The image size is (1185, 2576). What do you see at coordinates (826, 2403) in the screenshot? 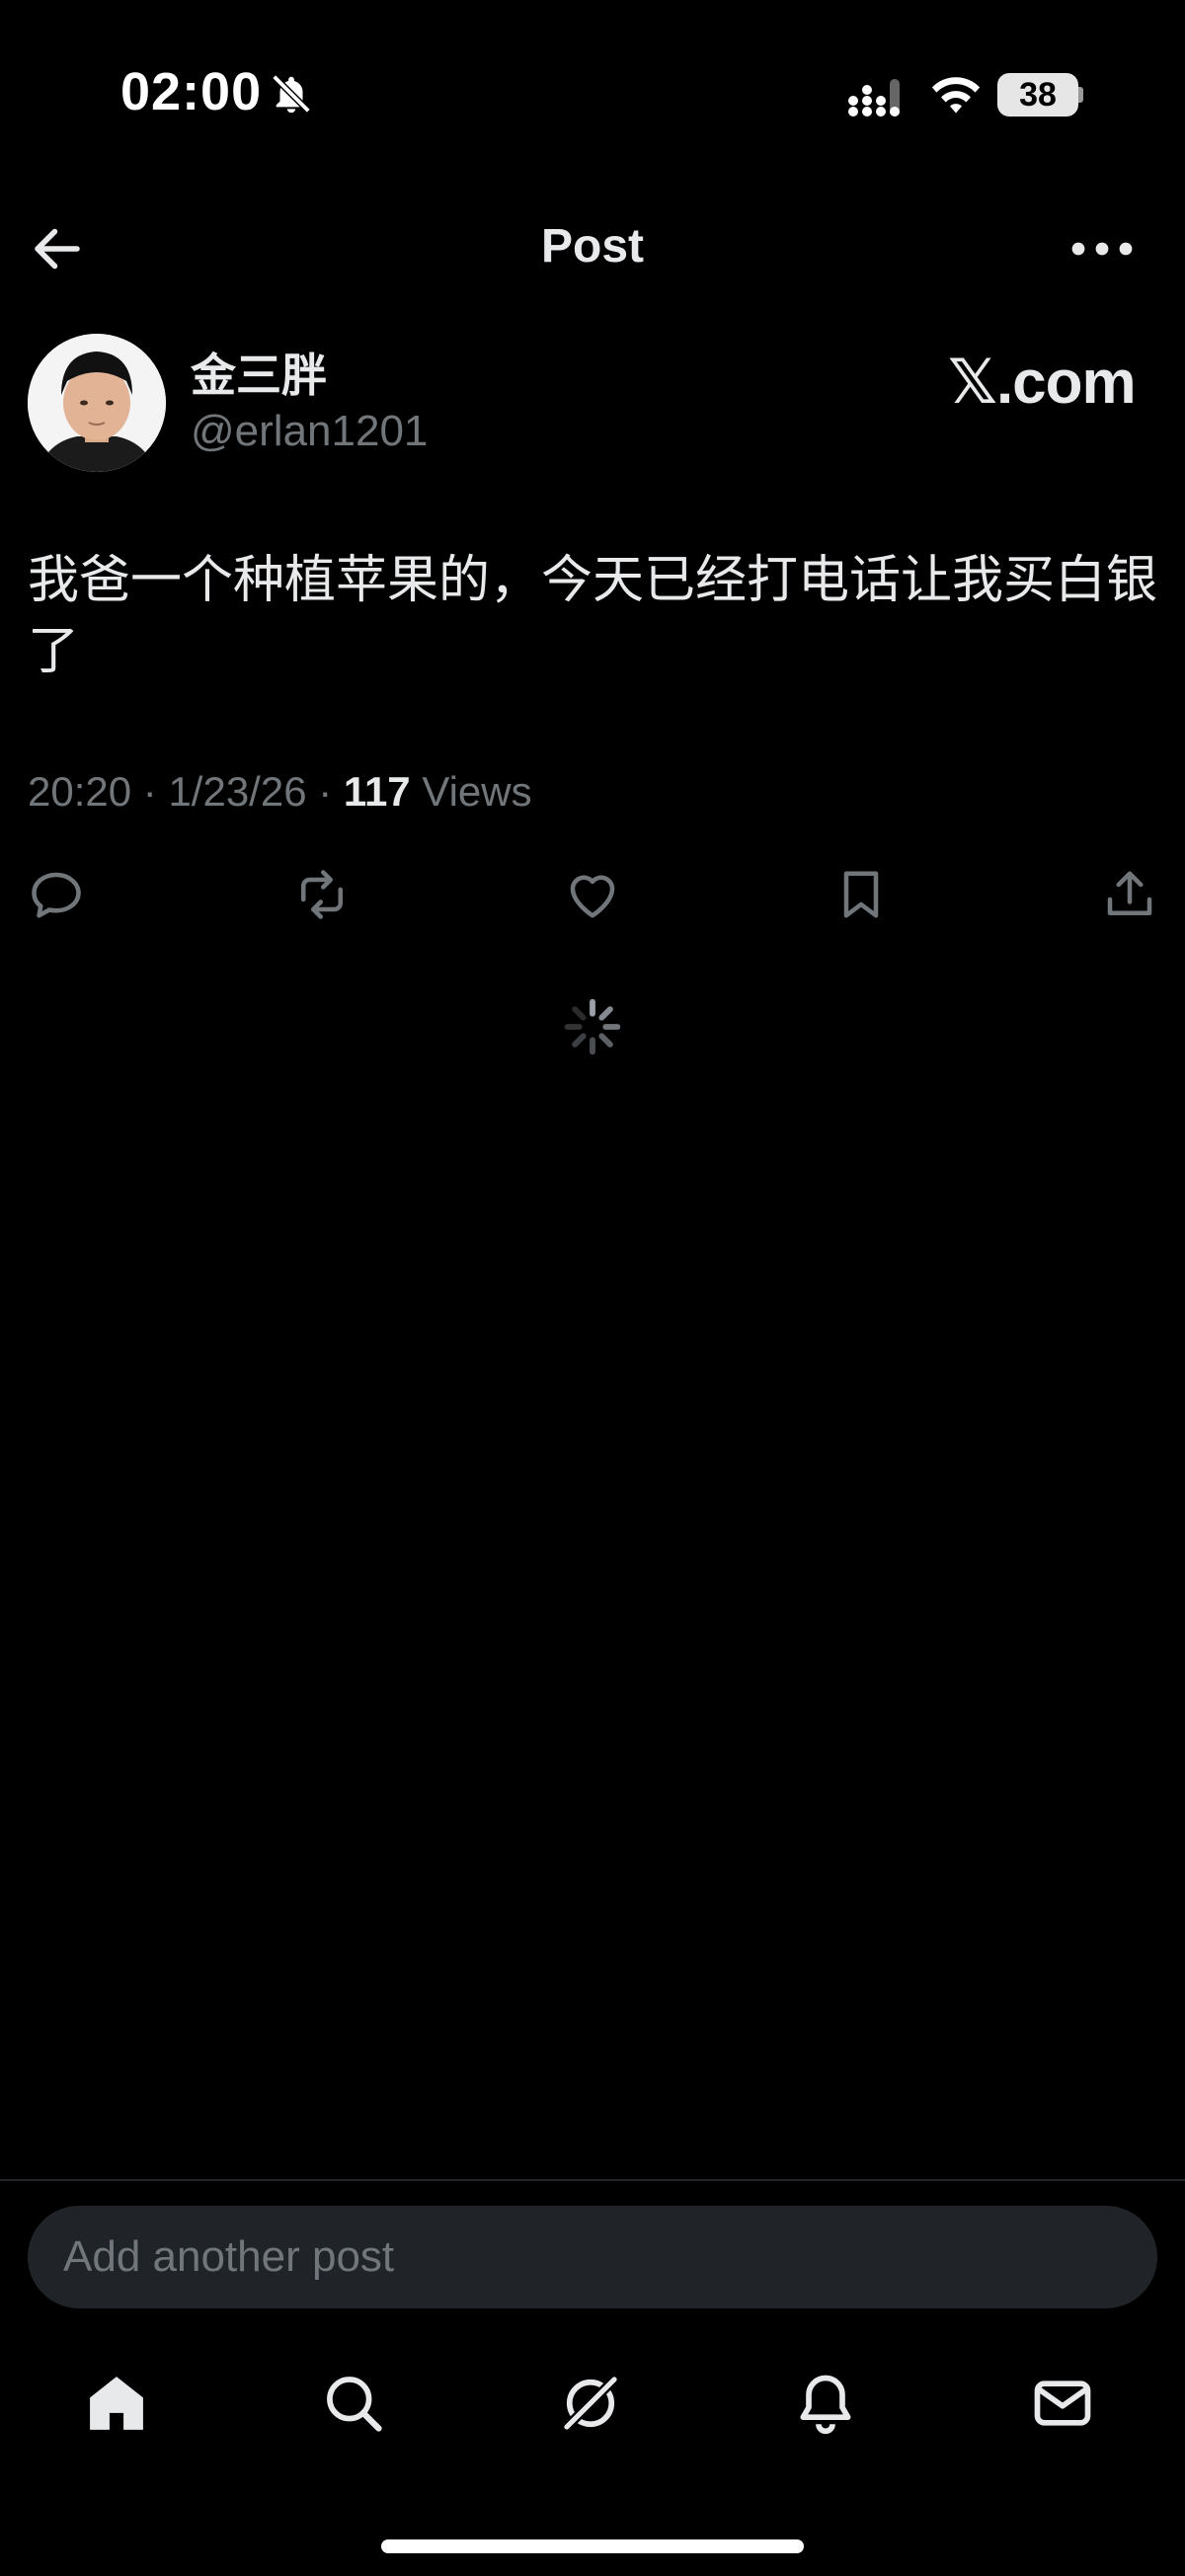
I see `notifications-icon` at bounding box center [826, 2403].